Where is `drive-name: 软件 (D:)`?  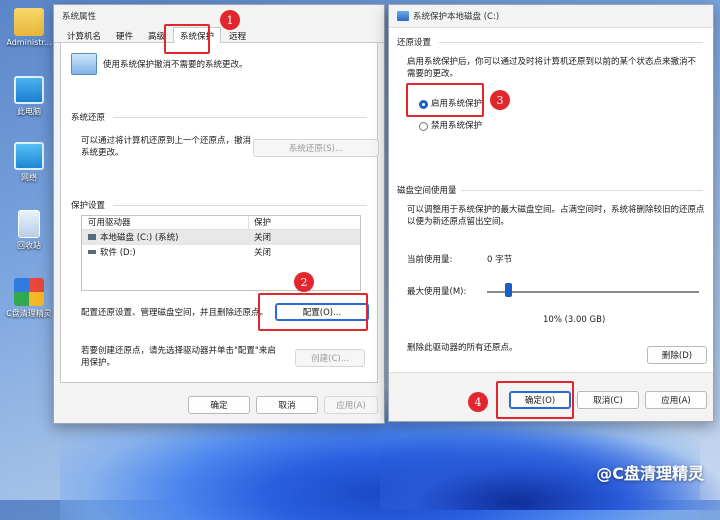 drive-name: 软件 (D:) is located at coordinates (118, 253).